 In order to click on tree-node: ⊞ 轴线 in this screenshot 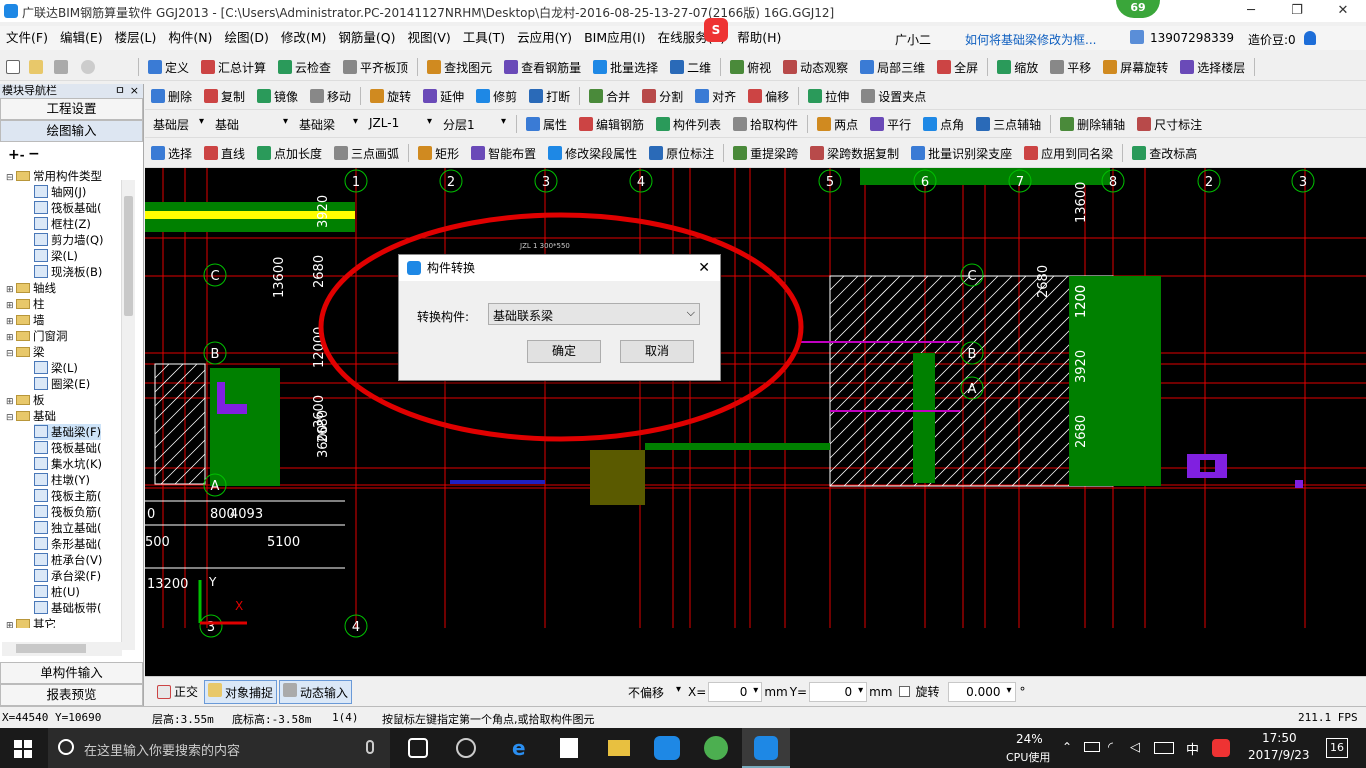, I will do `click(31, 288)`.